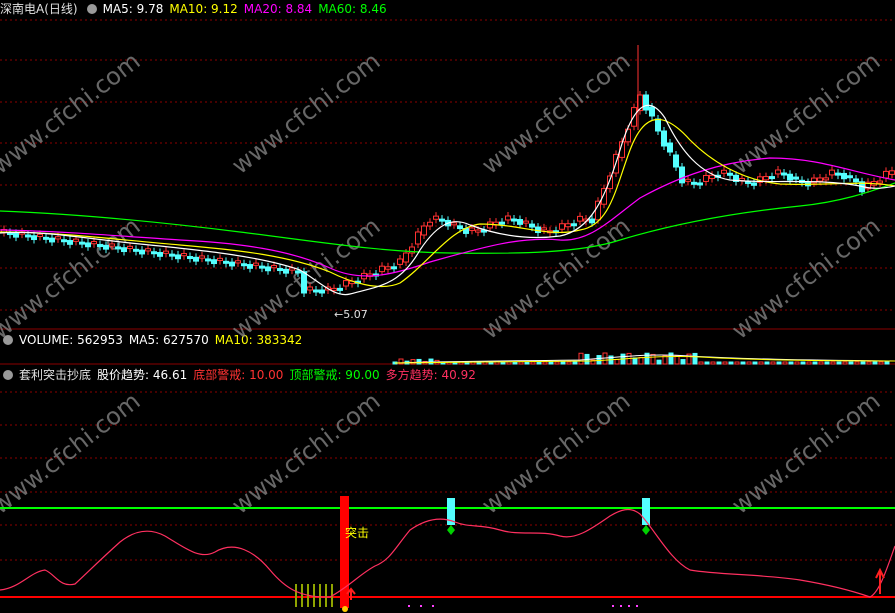 The width and height of the screenshot is (895, 613). I want to click on low-price-label: ←5.07, so click(351, 314).